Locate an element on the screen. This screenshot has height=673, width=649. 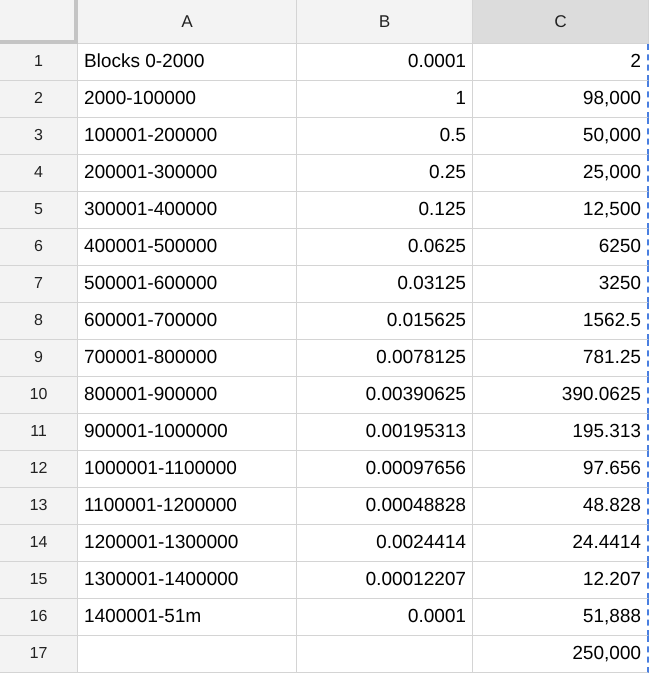
table-cell: 1200001-1300000 is located at coordinates (187, 543).